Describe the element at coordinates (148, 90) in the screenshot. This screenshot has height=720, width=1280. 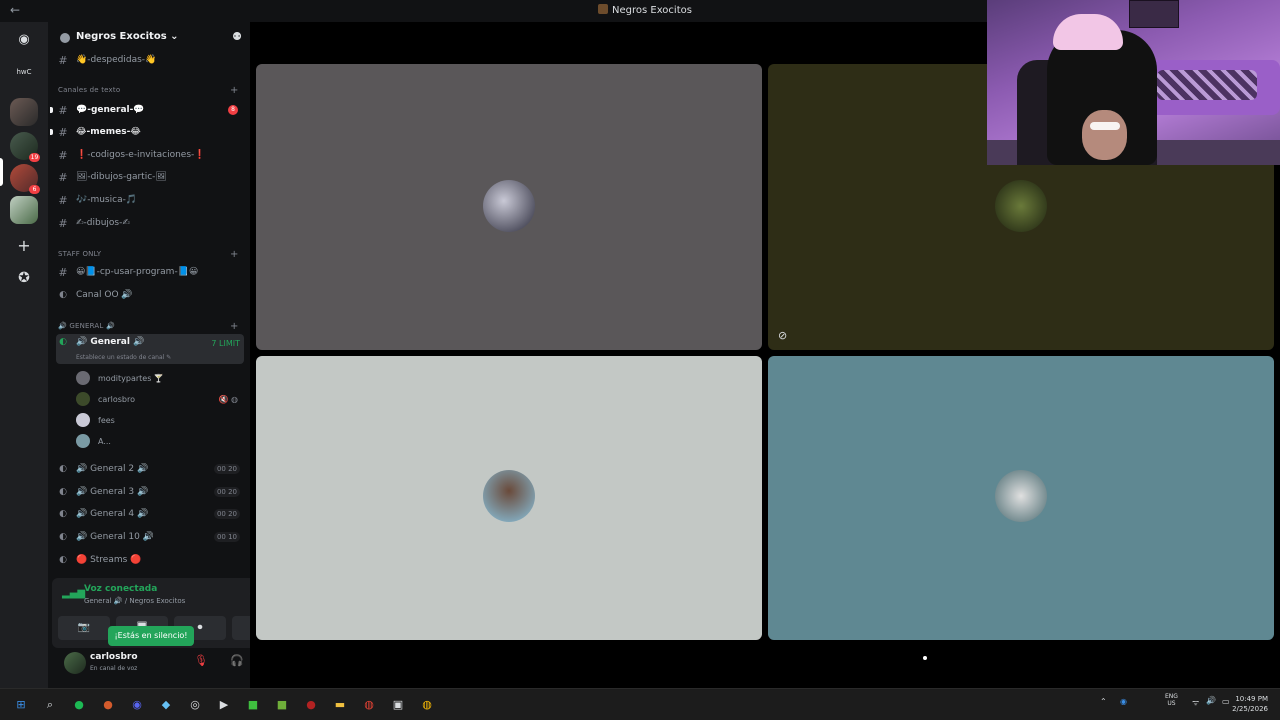
I see `category-text-channels: Canales de texto +` at that location.